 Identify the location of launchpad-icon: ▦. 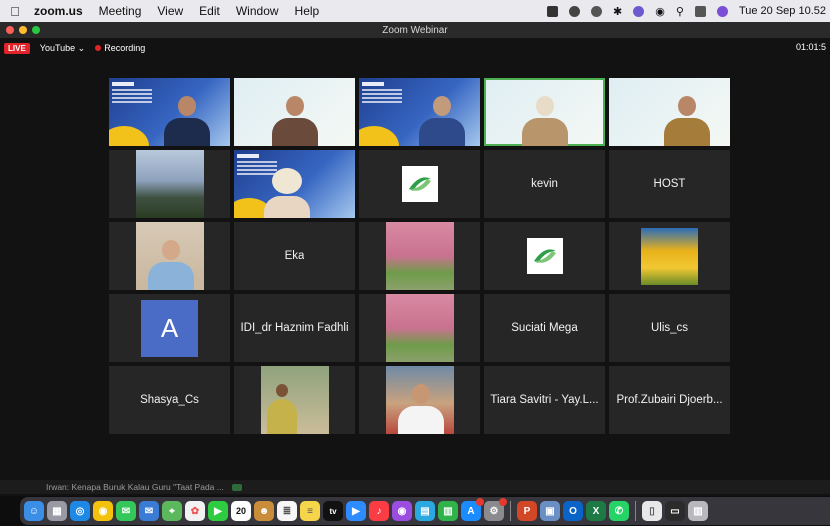
(57, 511).